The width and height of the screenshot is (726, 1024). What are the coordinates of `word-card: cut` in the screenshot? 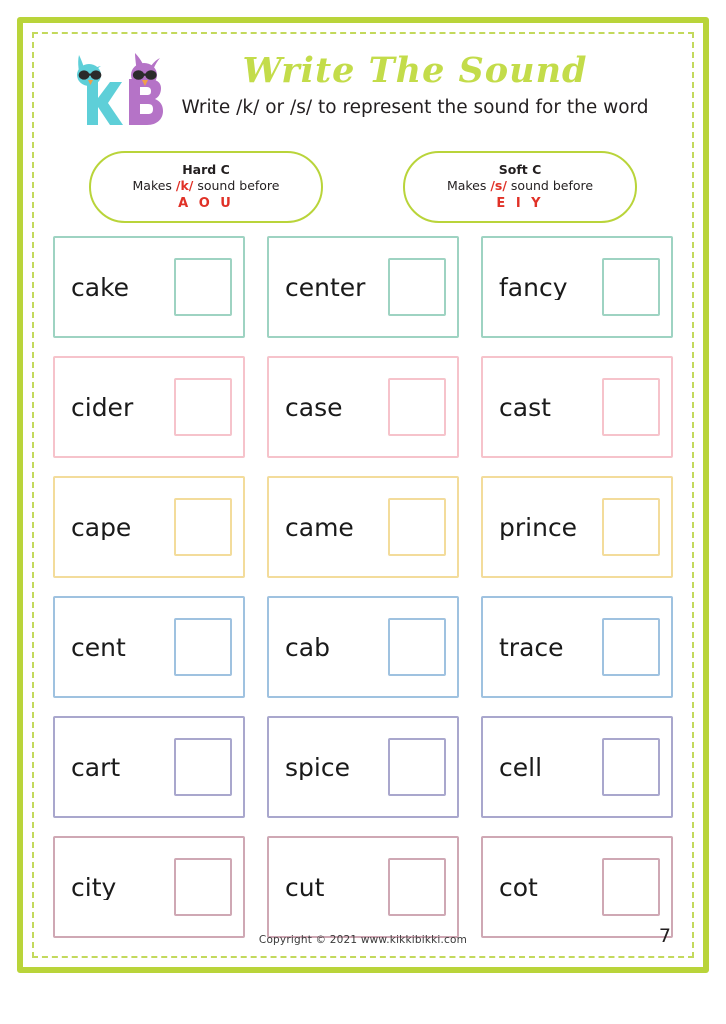 It's located at (363, 887).